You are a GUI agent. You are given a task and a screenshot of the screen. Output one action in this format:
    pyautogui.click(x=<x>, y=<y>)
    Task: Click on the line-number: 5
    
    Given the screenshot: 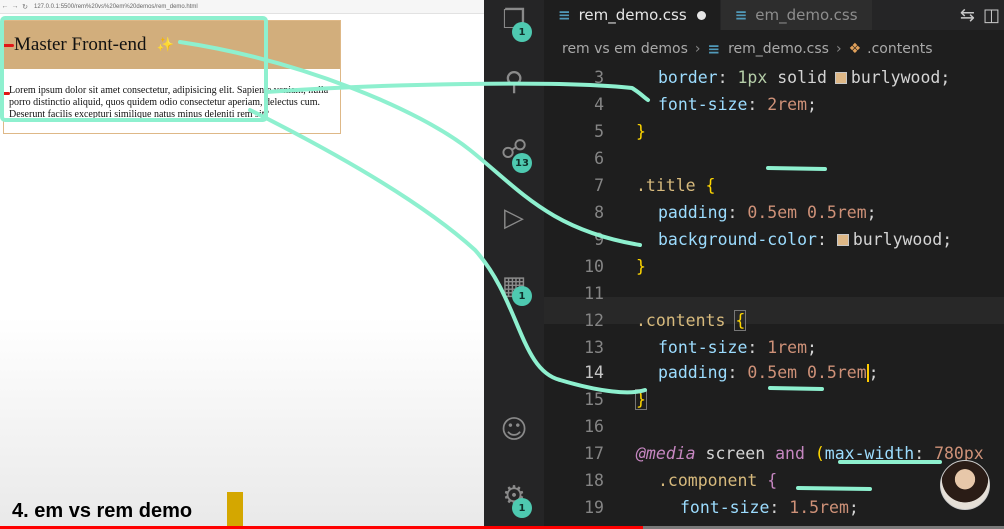 What is the action you would take?
    pyautogui.click(x=599, y=131)
    